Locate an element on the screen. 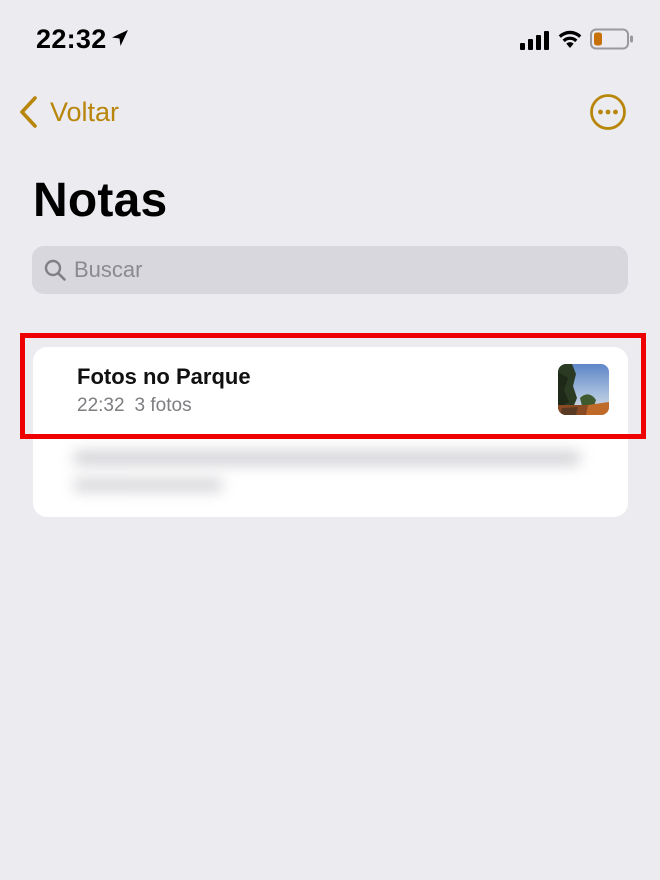  battery-low-icon is located at coordinates (611, 39).